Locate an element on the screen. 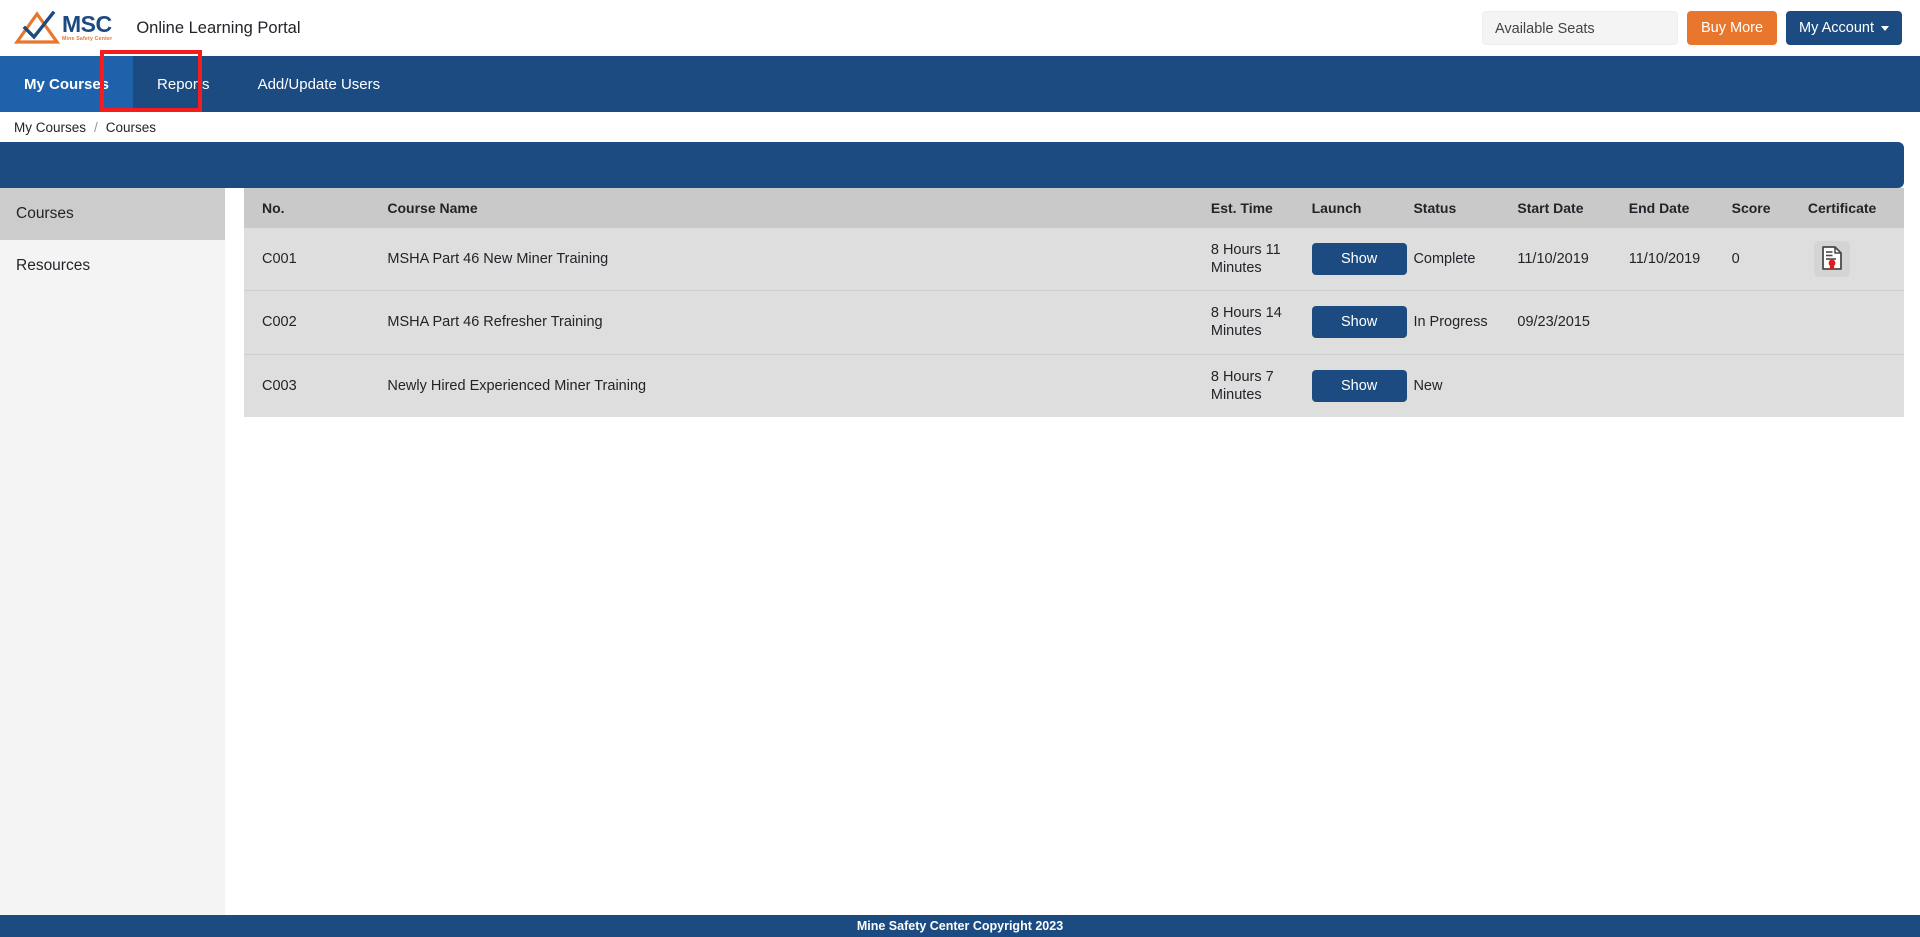 Image resolution: width=1920 pixels, height=937 pixels. cell-status: In Progress is located at coordinates (1457, 322).